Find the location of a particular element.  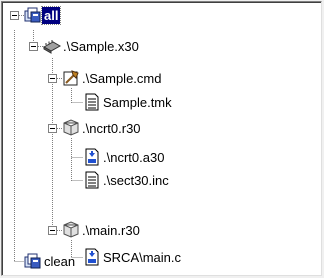

tree-item-ncrt0-a30: .\ncrt0.a30 is located at coordinates (133, 157).